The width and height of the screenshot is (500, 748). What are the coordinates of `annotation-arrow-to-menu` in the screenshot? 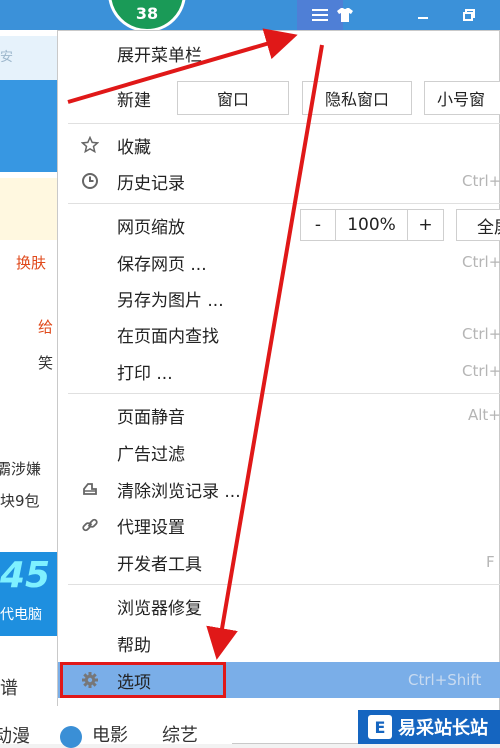 It's located at (182, 66).